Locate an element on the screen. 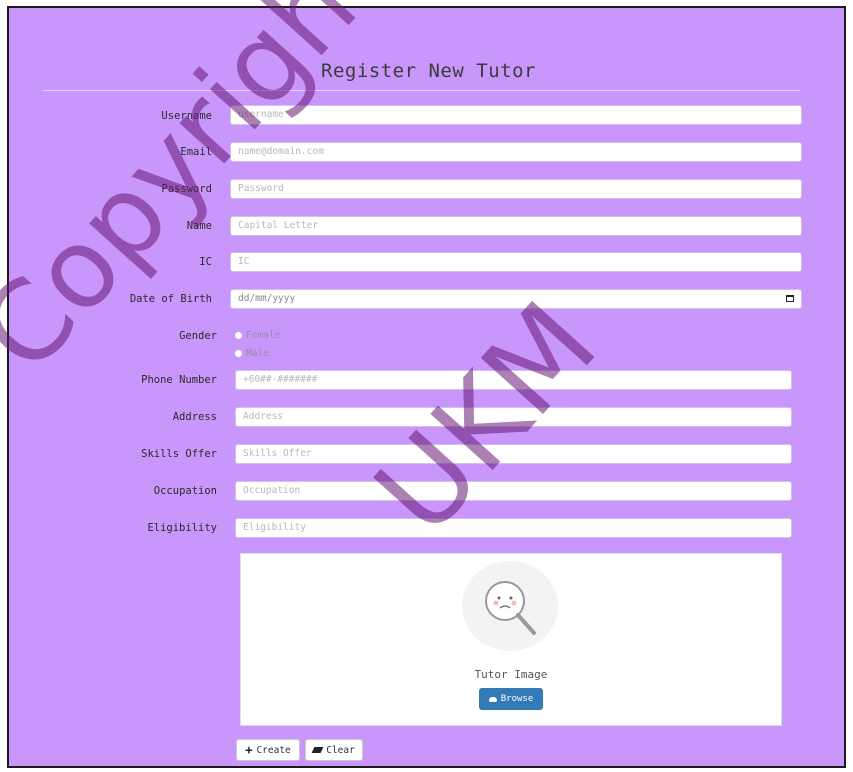 This screenshot has width=853, height=772. gender-female-option: Female is located at coordinates (257, 335).